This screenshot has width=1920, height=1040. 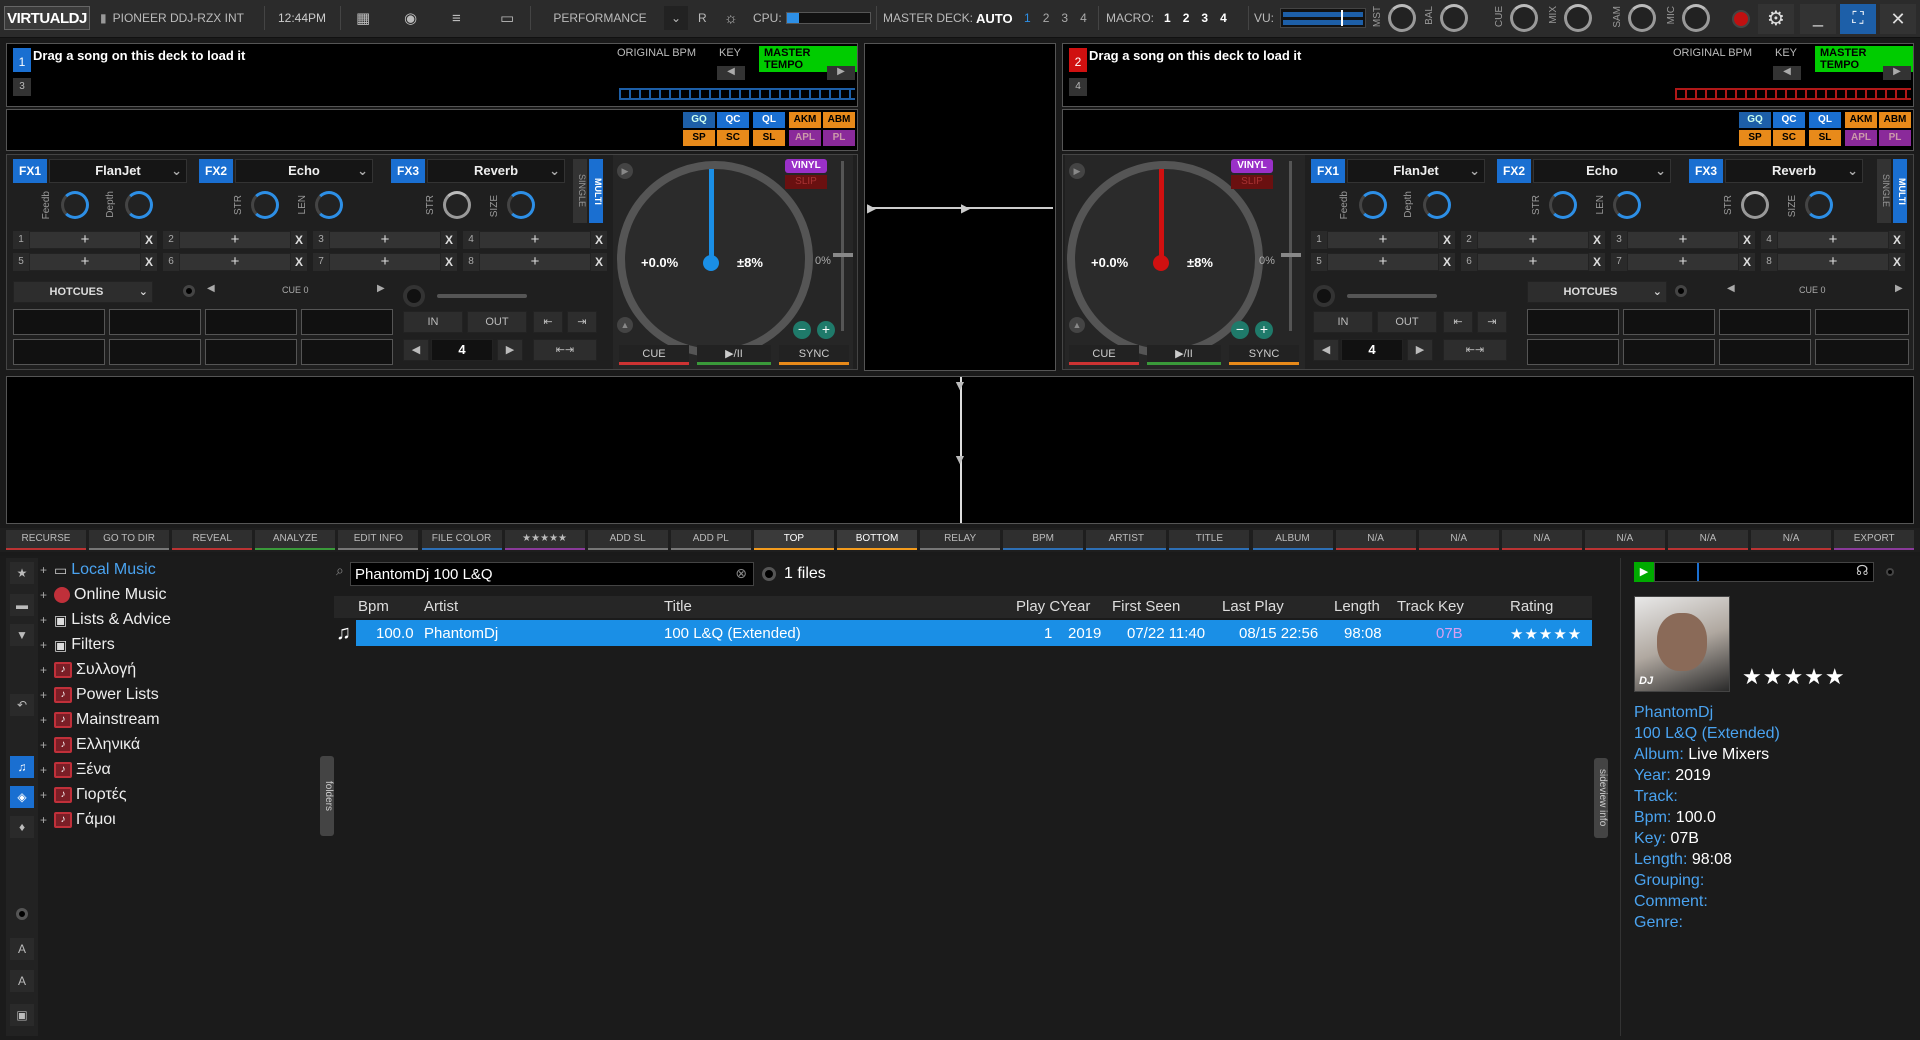 I want to click on deck1-key-up-icon: ▶, so click(x=841, y=73).